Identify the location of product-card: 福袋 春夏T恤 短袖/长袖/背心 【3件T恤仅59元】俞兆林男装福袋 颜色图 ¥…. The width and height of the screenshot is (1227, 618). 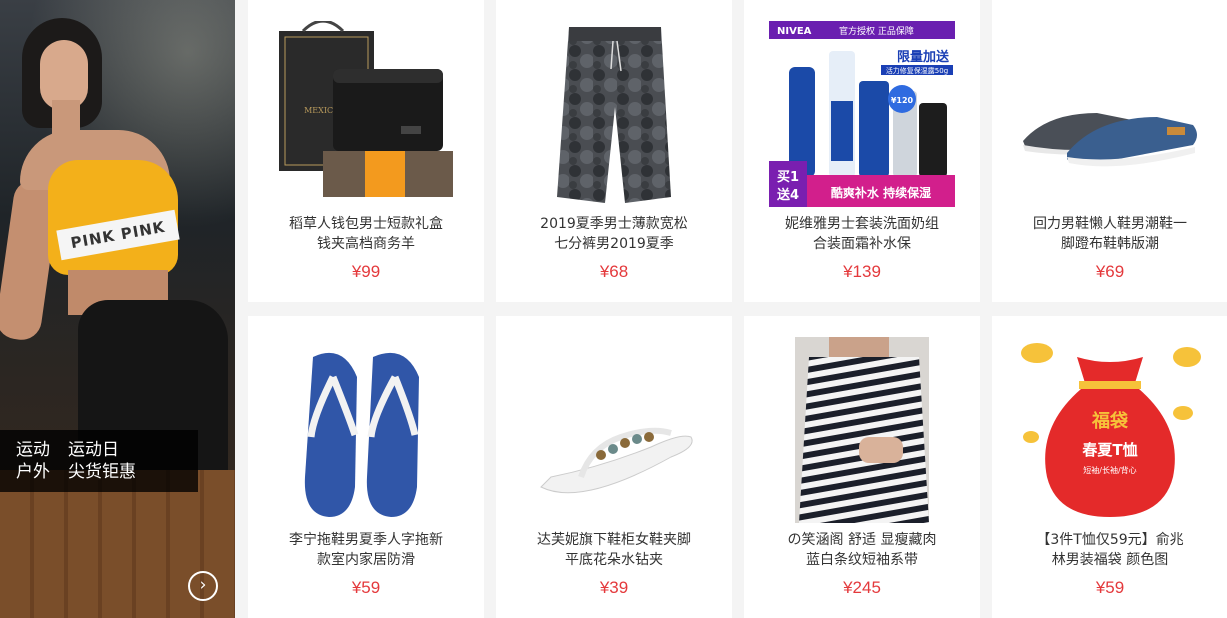
(1109, 467).